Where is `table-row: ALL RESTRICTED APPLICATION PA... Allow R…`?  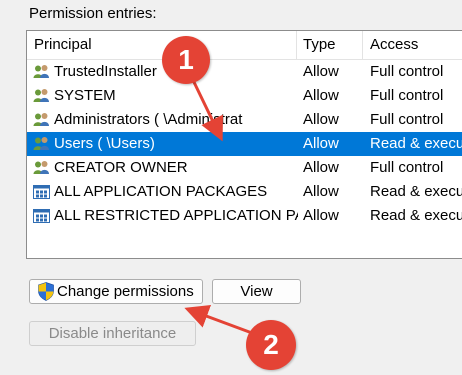
table-row: ALL RESTRICTED APPLICATION PA... Allow R… is located at coordinates (244, 216).